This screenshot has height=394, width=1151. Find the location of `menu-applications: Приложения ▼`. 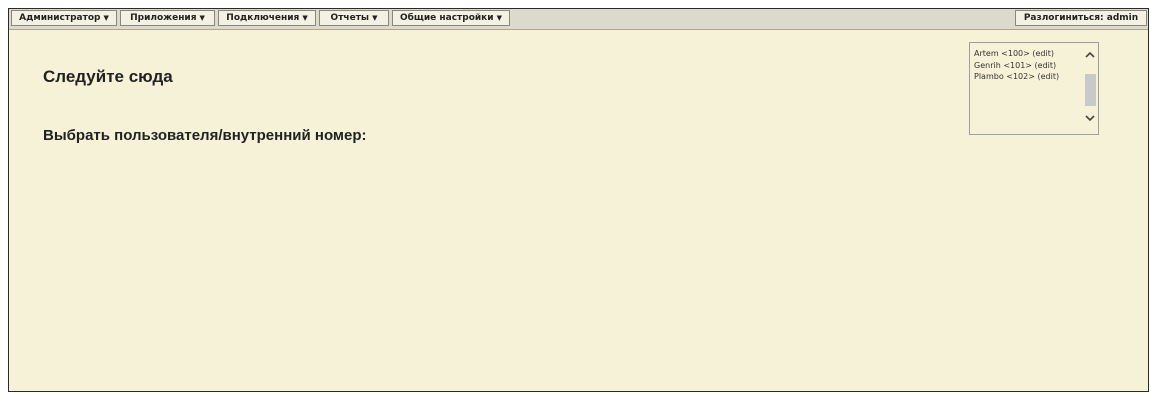

menu-applications: Приложения ▼ is located at coordinates (167, 18).